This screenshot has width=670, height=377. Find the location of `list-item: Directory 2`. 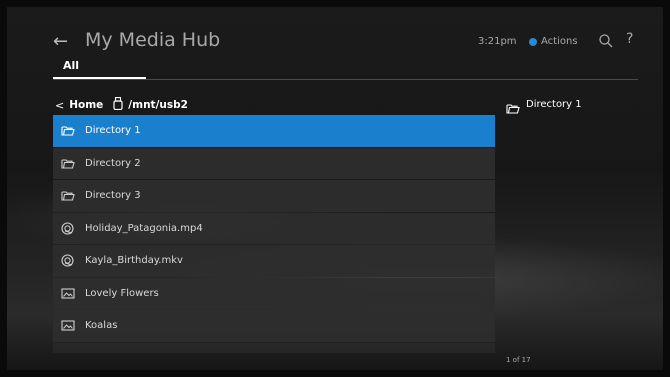

list-item: Directory 2 is located at coordinates (274, 163).